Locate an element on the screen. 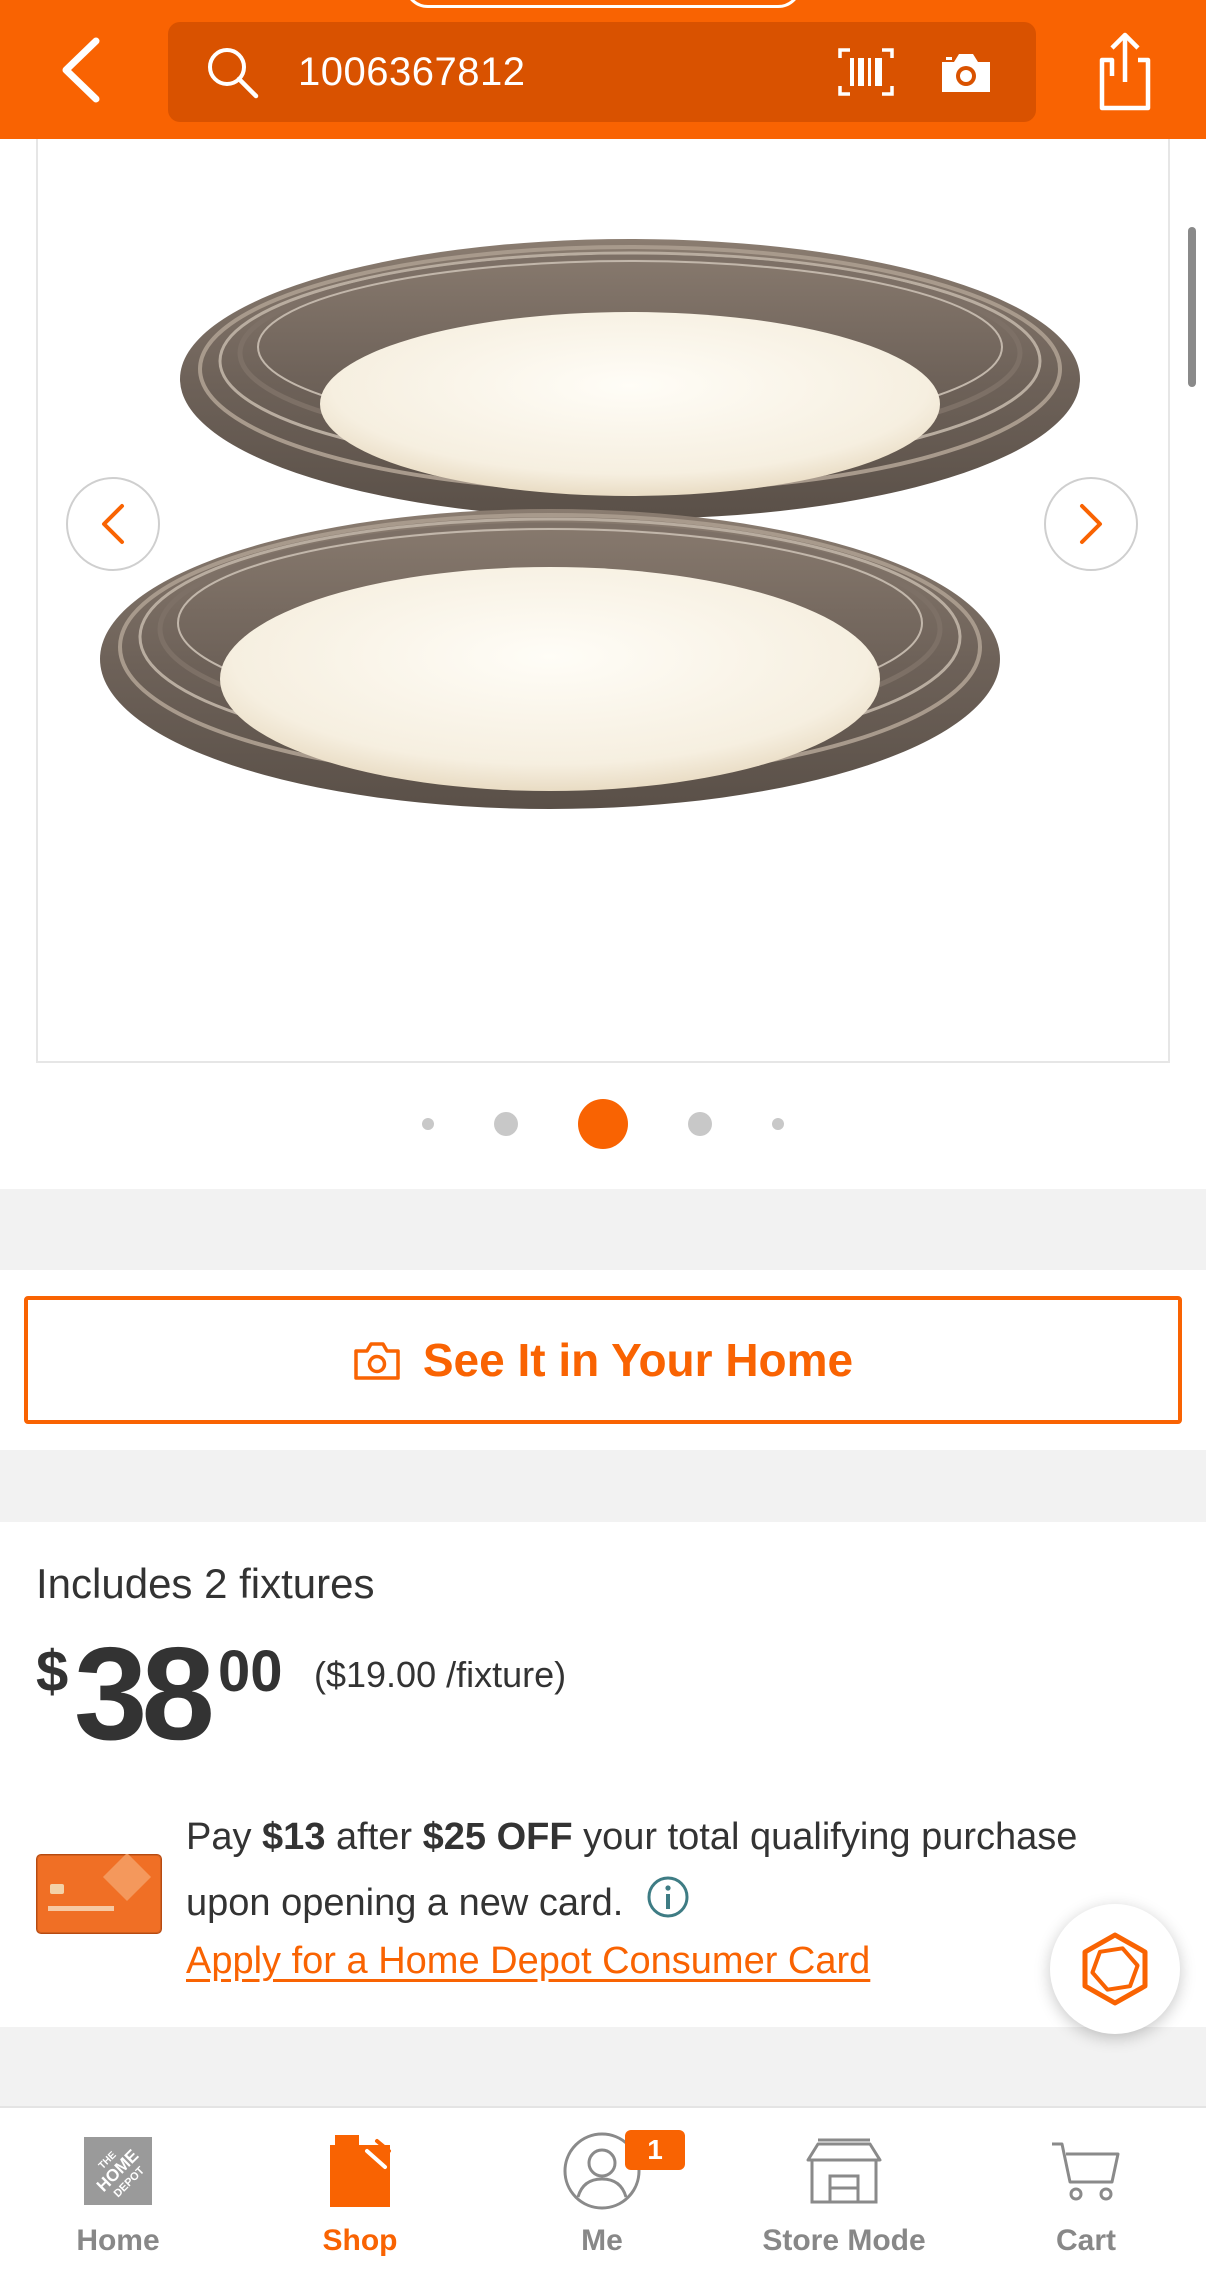 The width and height of the screenshot is (1206, 2287). barcode-icon is located at coordinates (866, 72).